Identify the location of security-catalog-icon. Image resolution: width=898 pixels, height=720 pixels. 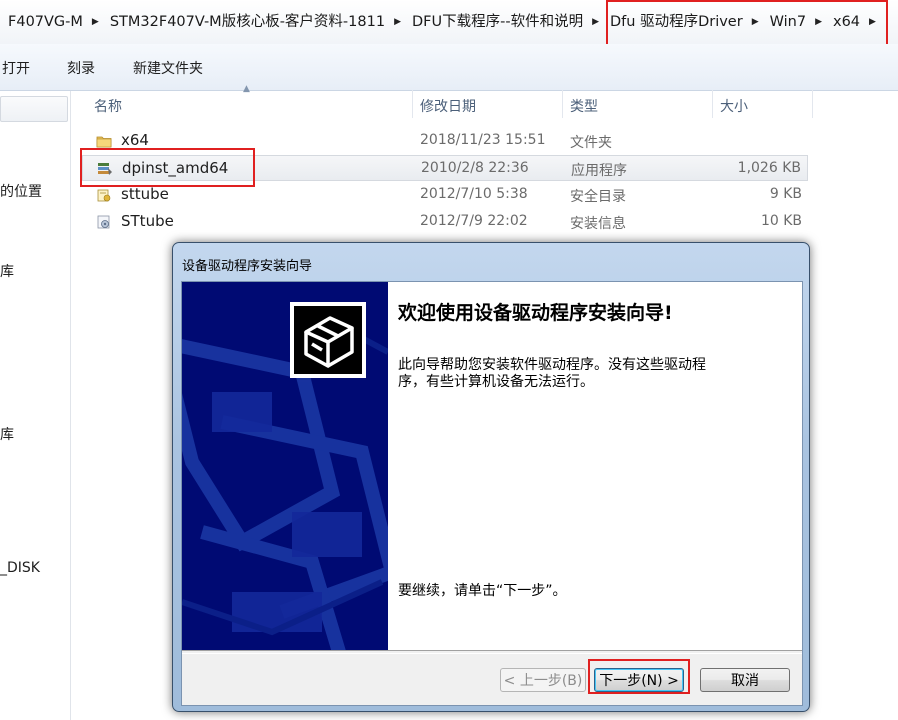
(104, 195).